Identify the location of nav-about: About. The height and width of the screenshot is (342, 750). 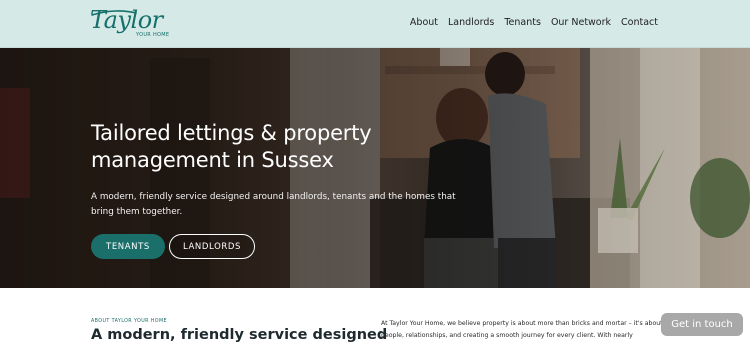
(424, 22).